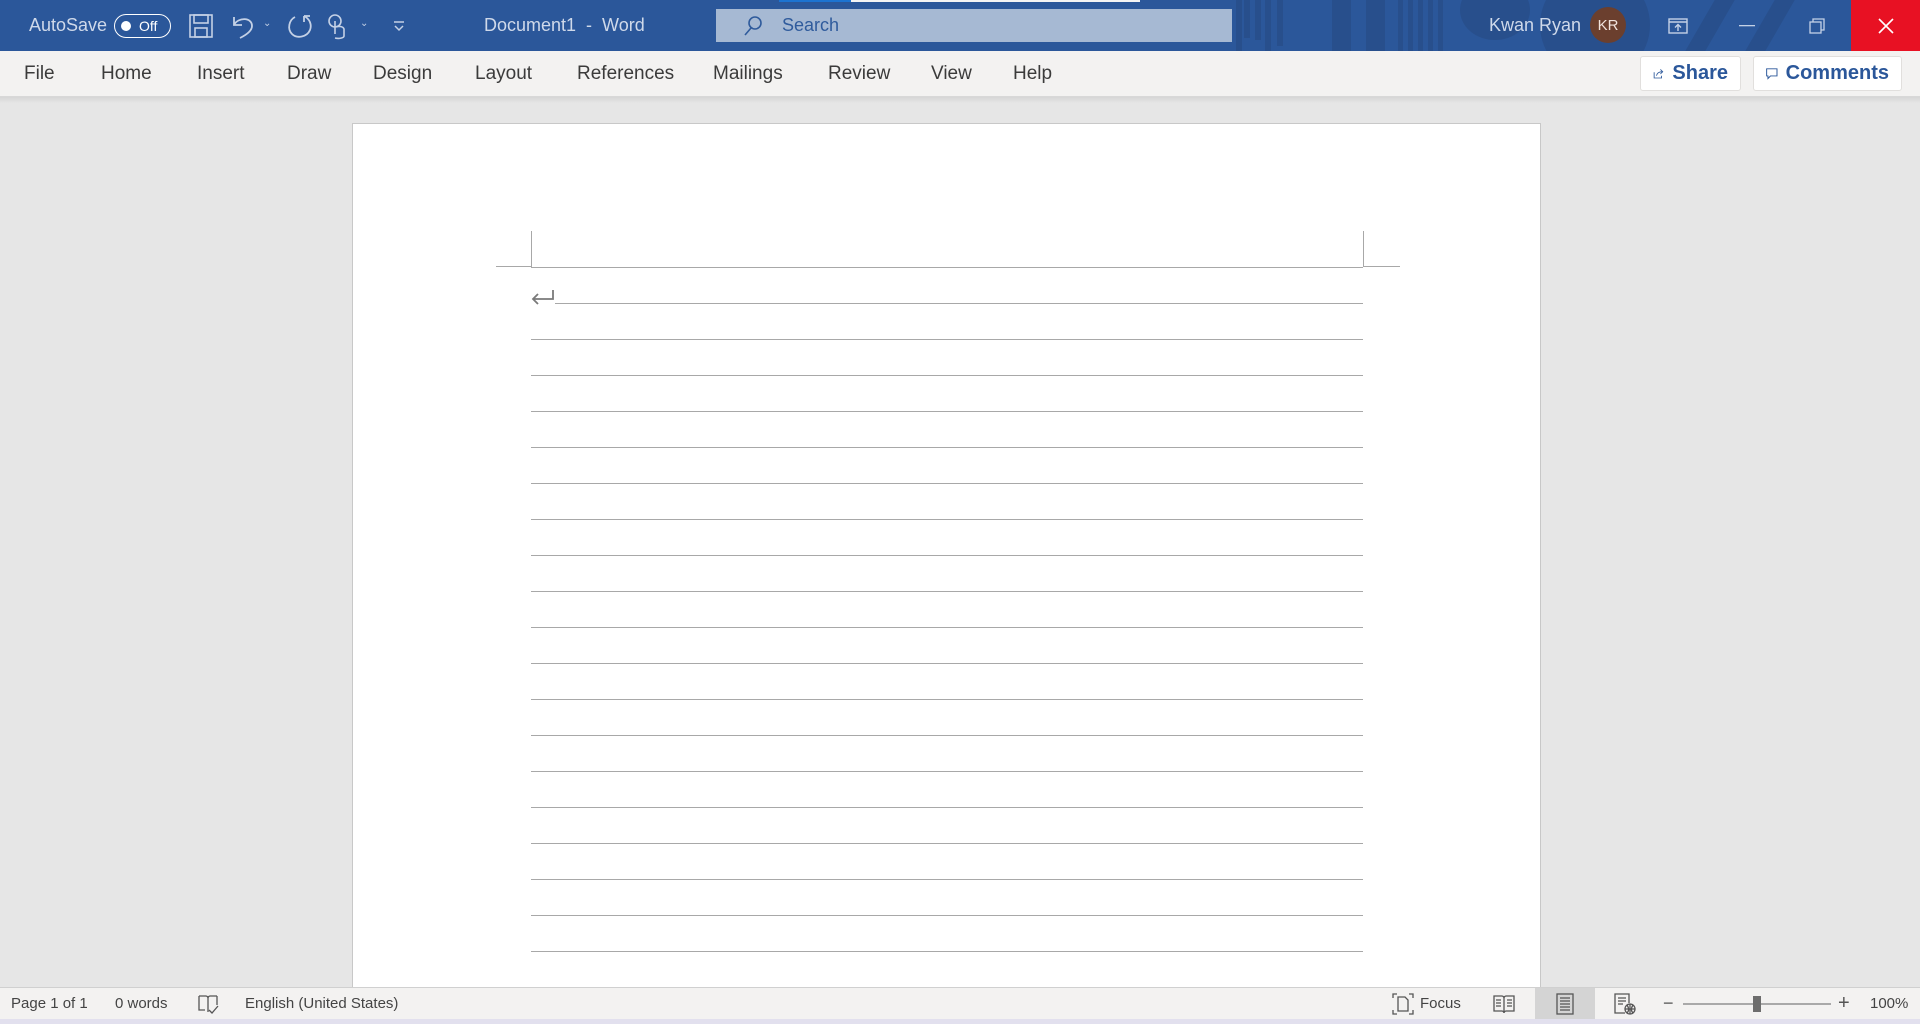  Describe the element at coordinates (1844, 1003) in the screenshot. I see `zoom-in-button: +` at that location.